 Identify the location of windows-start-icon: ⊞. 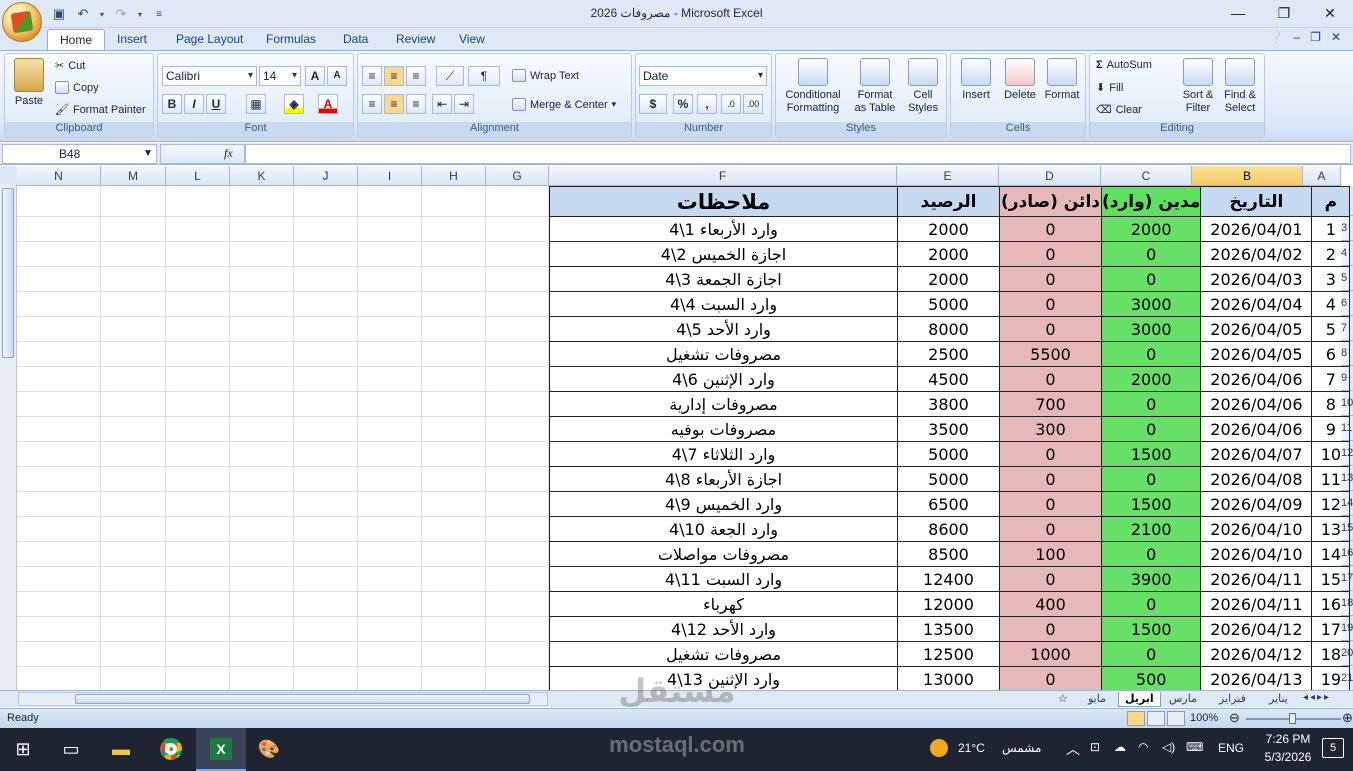
(23, 749).